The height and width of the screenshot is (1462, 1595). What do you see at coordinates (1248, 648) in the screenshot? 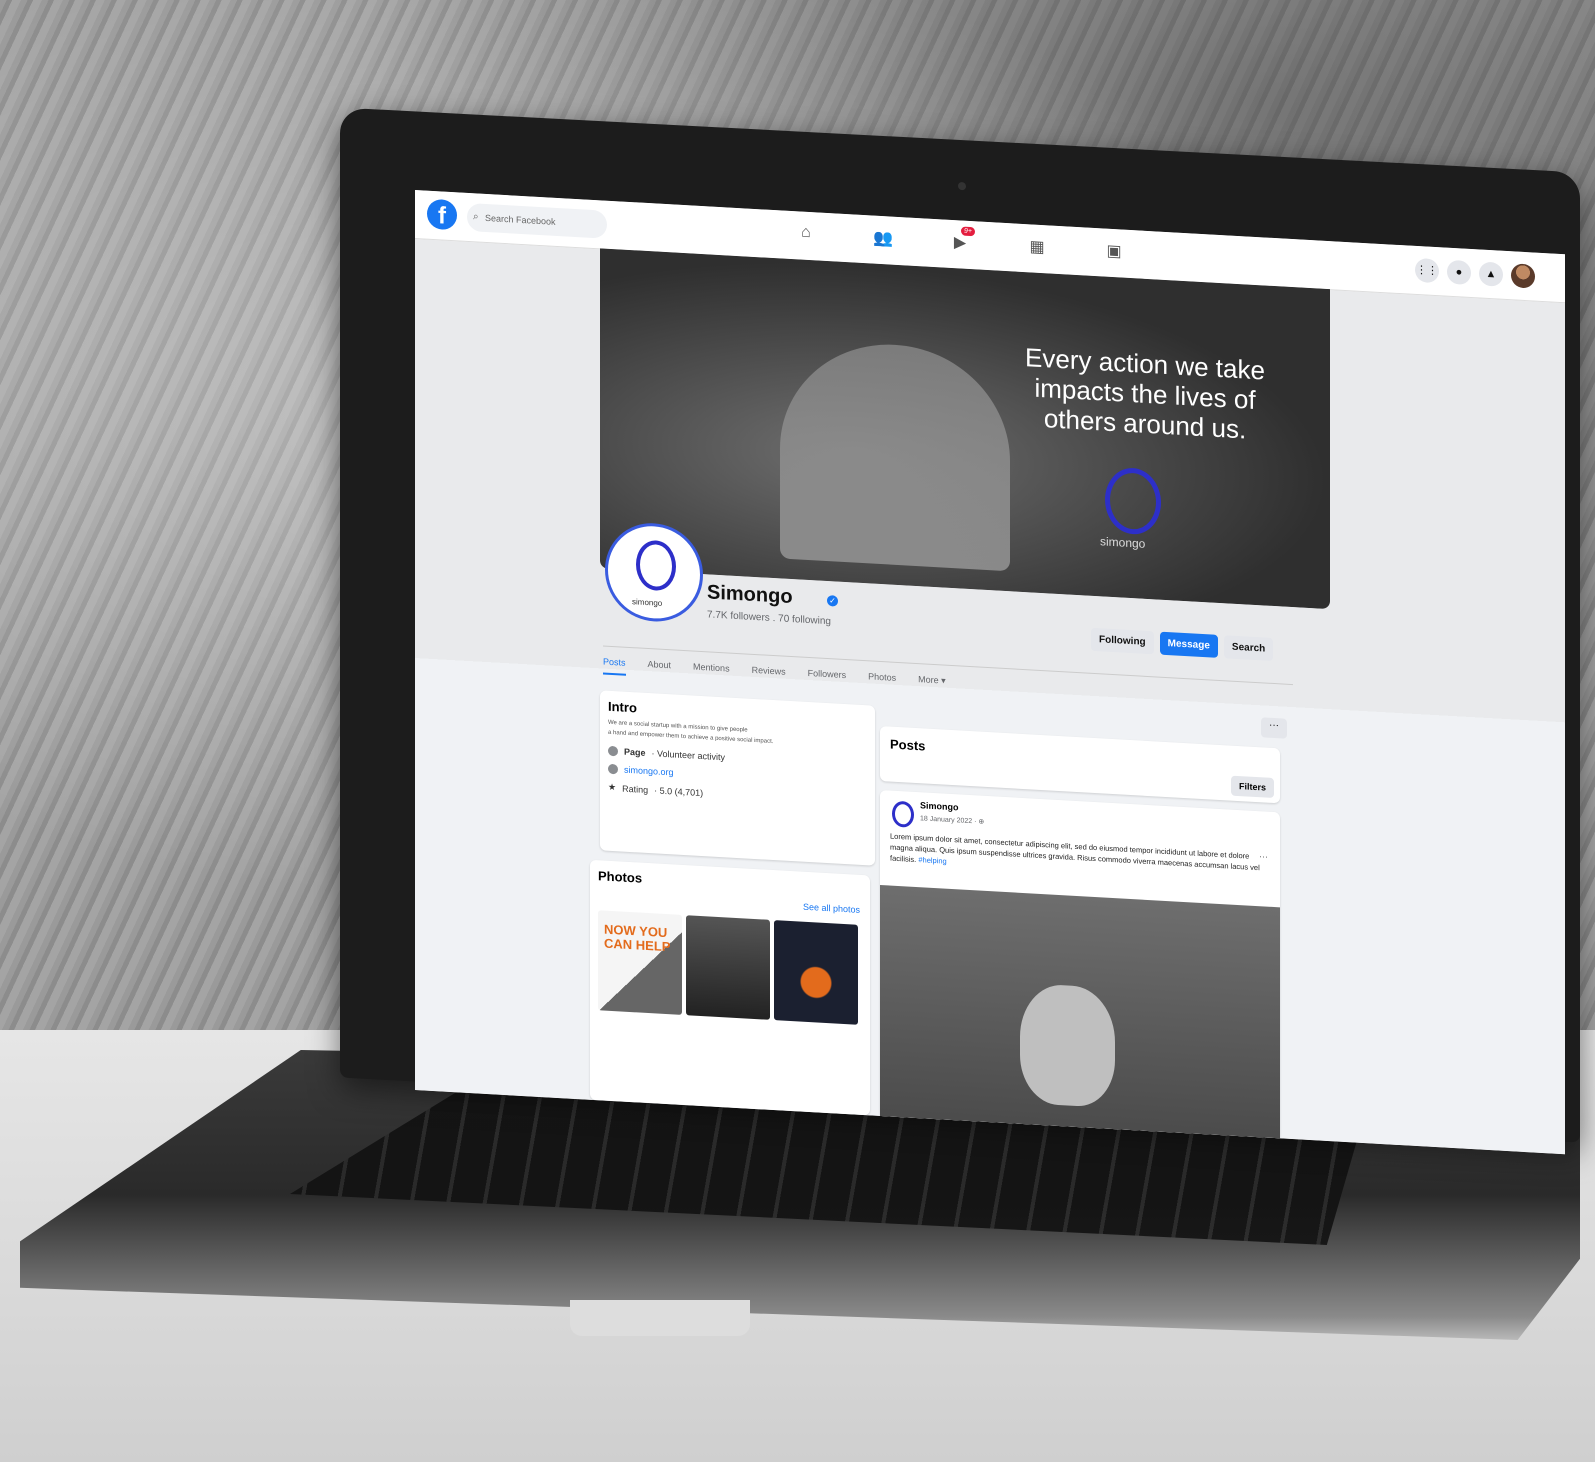
I see `search-button: Search` at bounding box center [1248, 648].